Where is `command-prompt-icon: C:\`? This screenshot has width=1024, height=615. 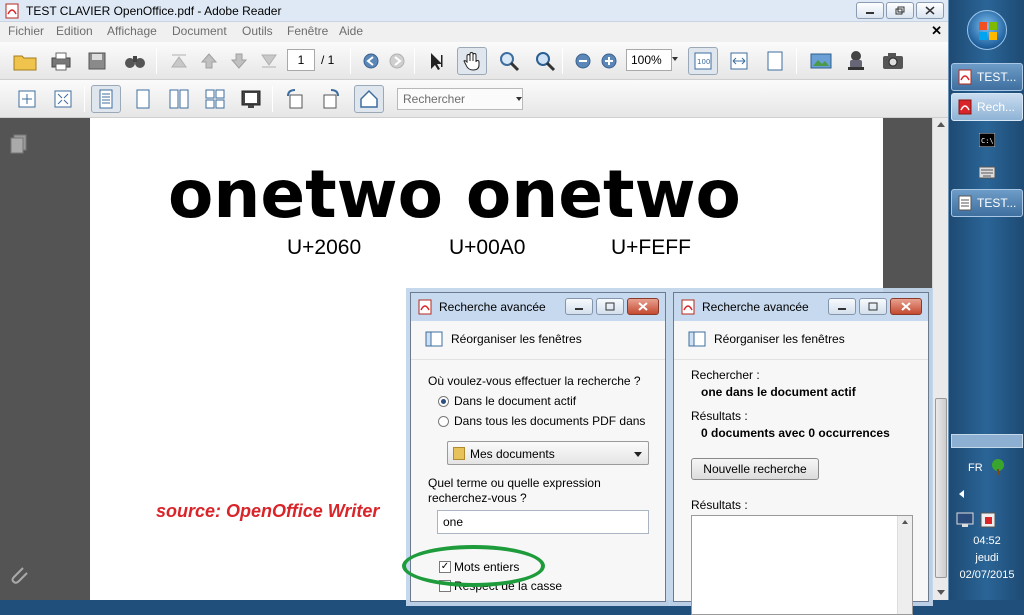
command-prompt-icon: C:\ is located at coordinates (987, 141).